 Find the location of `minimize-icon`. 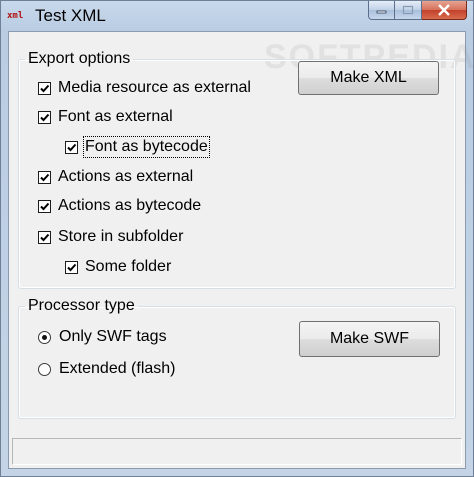

minimize-icon is located at coordinates (381, 12).